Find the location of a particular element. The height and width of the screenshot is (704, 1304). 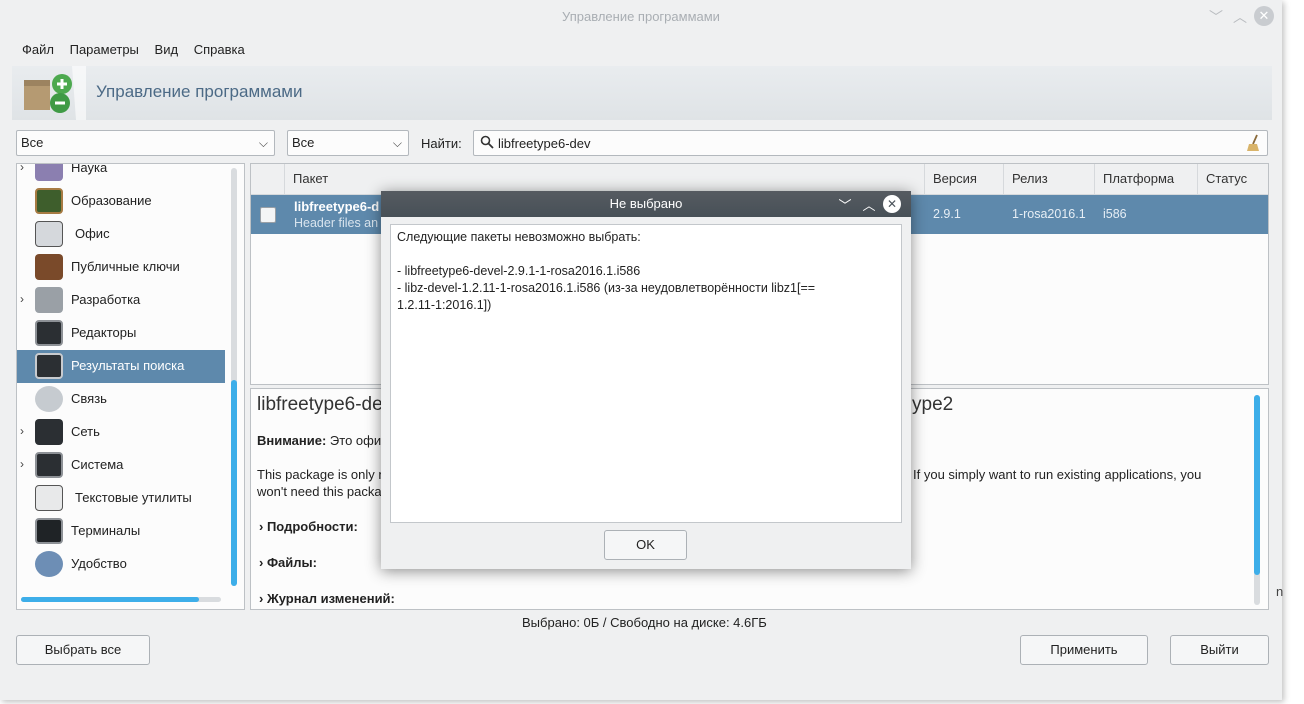

star-monitor-icon is located at coordinates (49, 366).